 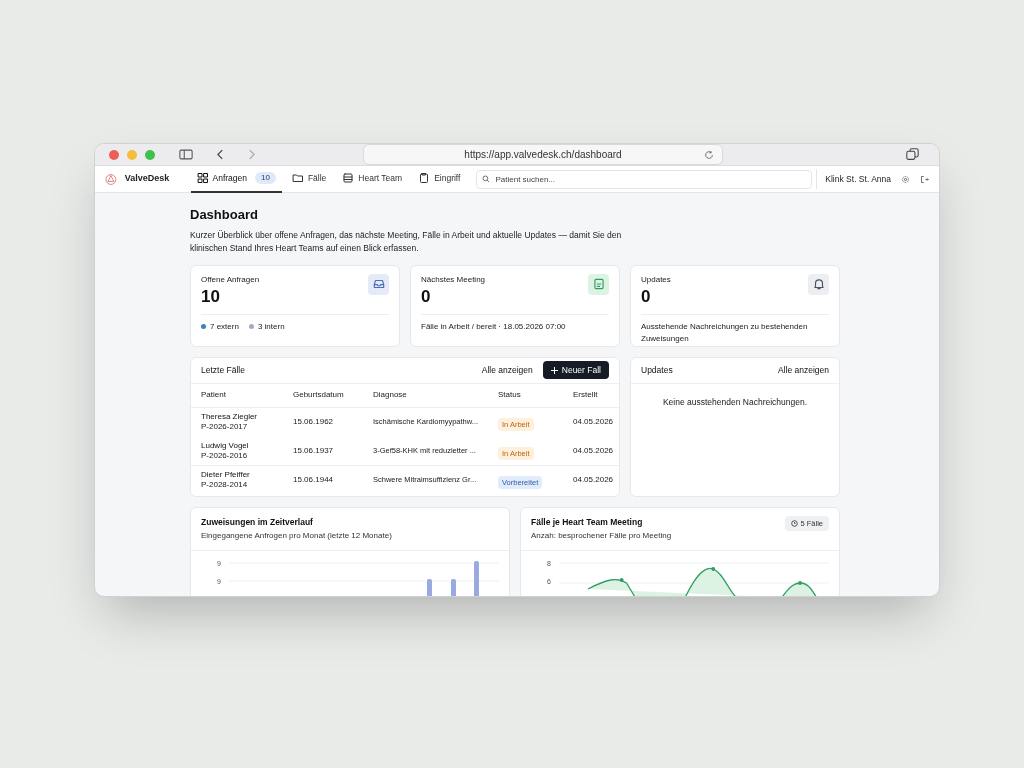 I want to click on search-icon, so click(x=486, y=179).